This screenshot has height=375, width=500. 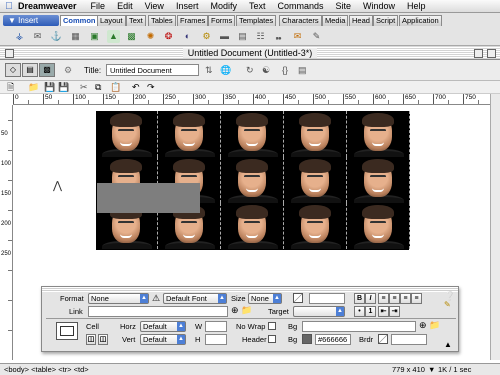 What do you see at coordinates (491, 53) in the screenshot?
I see `collapse-window-button` at bounding box center [491, 53].